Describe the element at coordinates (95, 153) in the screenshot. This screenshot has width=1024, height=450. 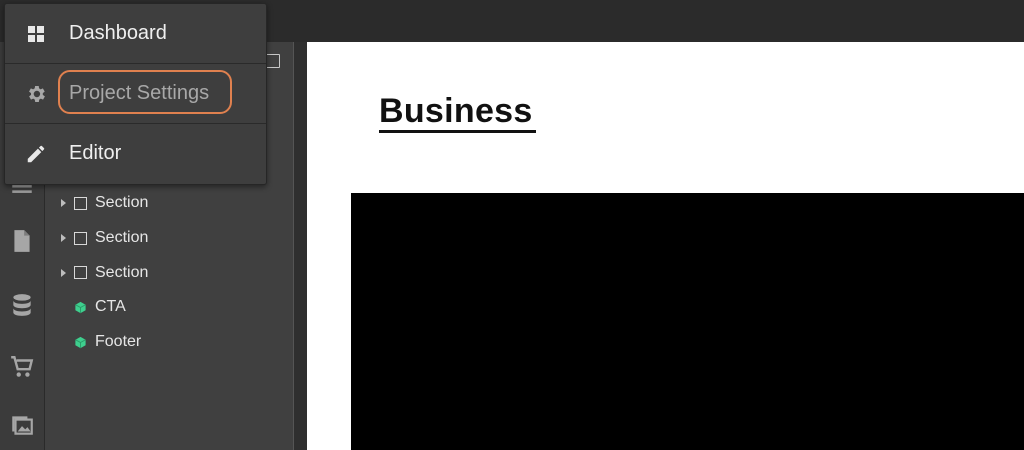
I see `menu-item-label: Editor` at that location.